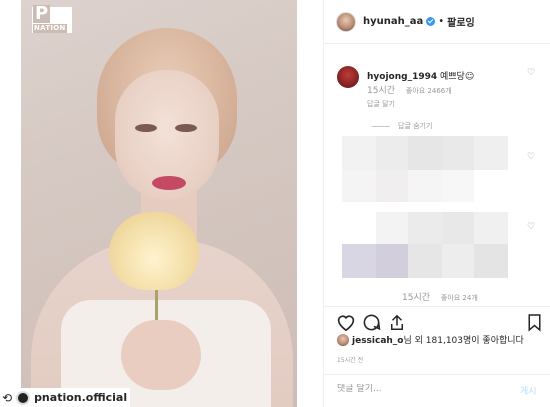 This screenshot has width=550, height=407. I want to click on divider-line, so click(381, 126).